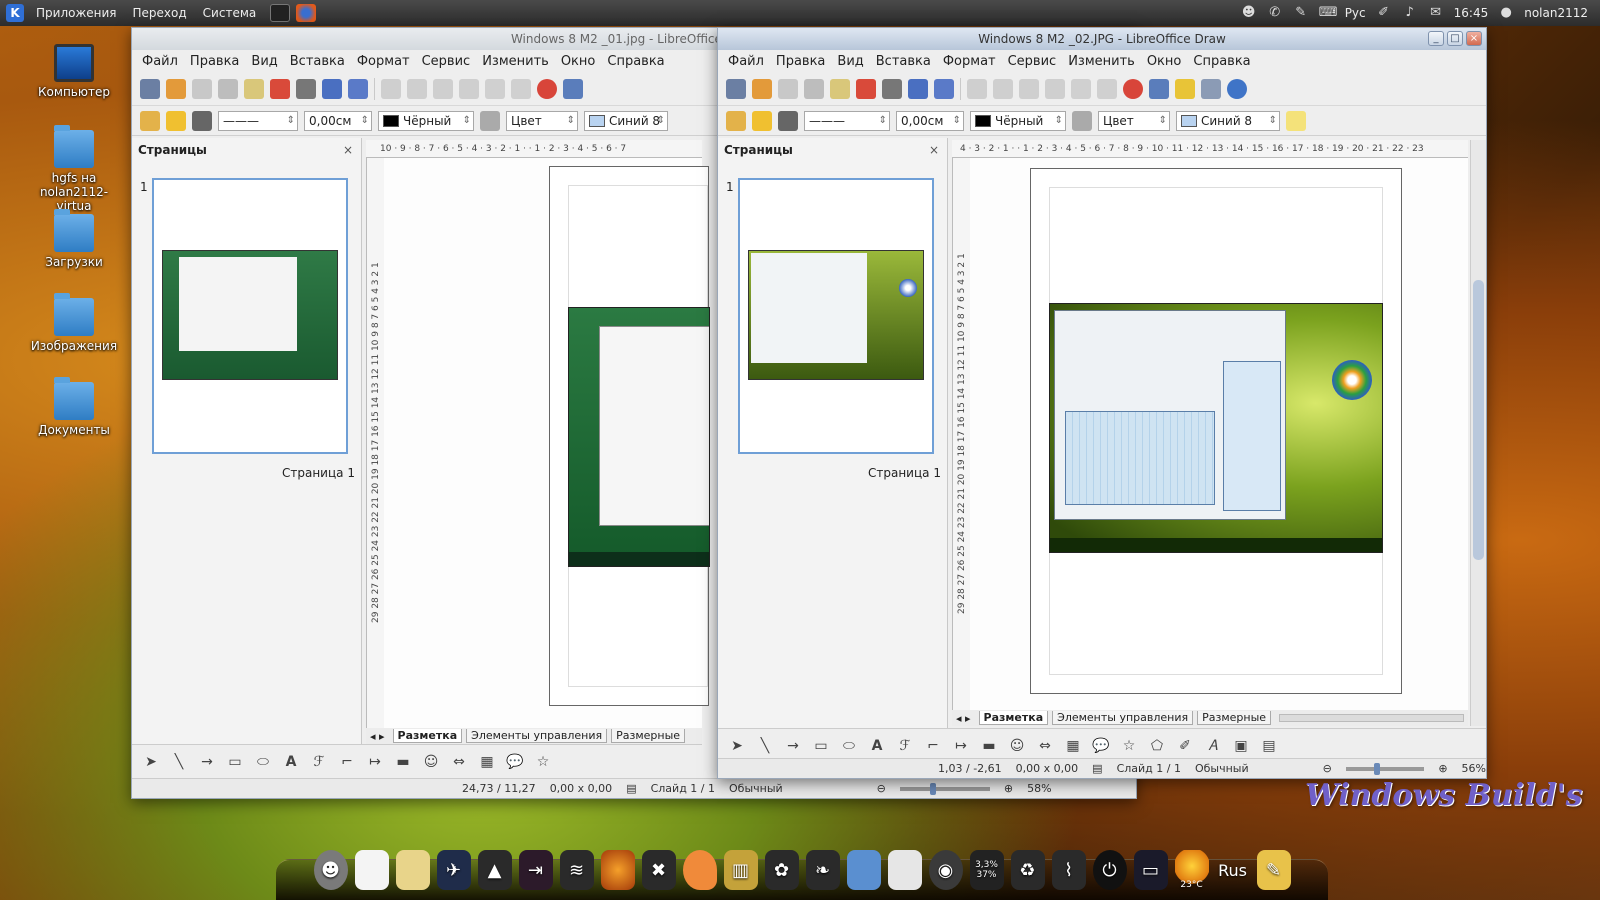 The height and width of the screenshot is (900, 1600). Describe the element at coordinates (1455, 38) in the screenshot. I see `maximize-icon: □` at that location.